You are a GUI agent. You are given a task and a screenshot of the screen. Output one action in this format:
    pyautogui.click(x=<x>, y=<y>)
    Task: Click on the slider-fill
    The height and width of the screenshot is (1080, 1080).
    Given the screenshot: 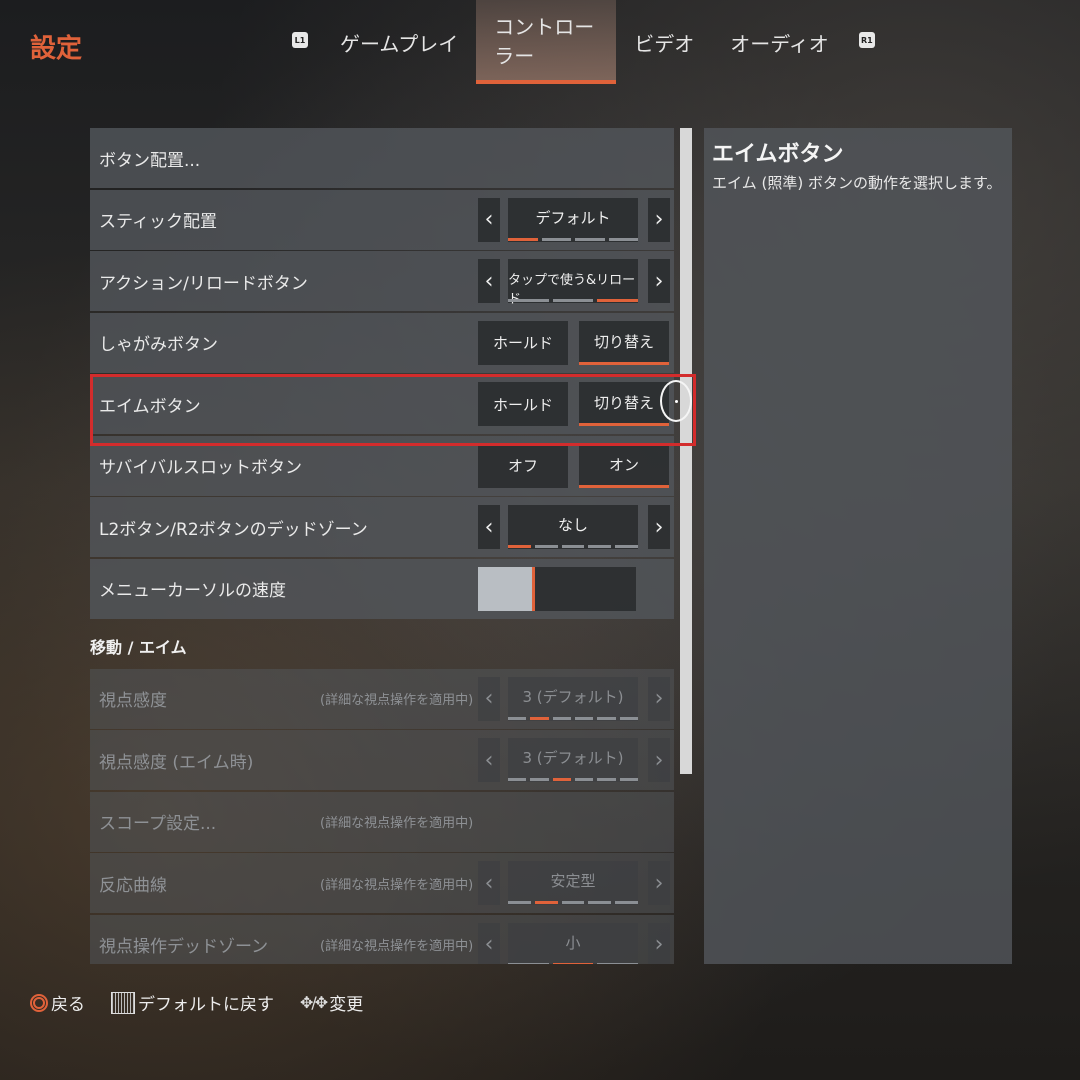 What is the action you would take?
    pyautogui.click(x=506, y=588)
    